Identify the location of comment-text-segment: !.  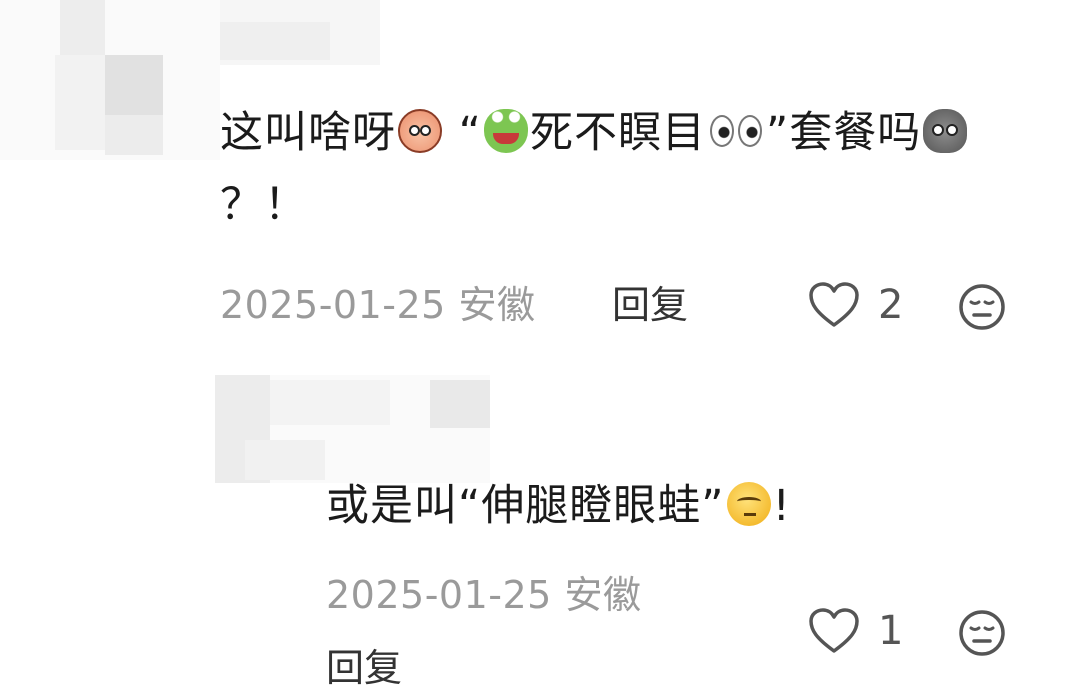
(781, 506).